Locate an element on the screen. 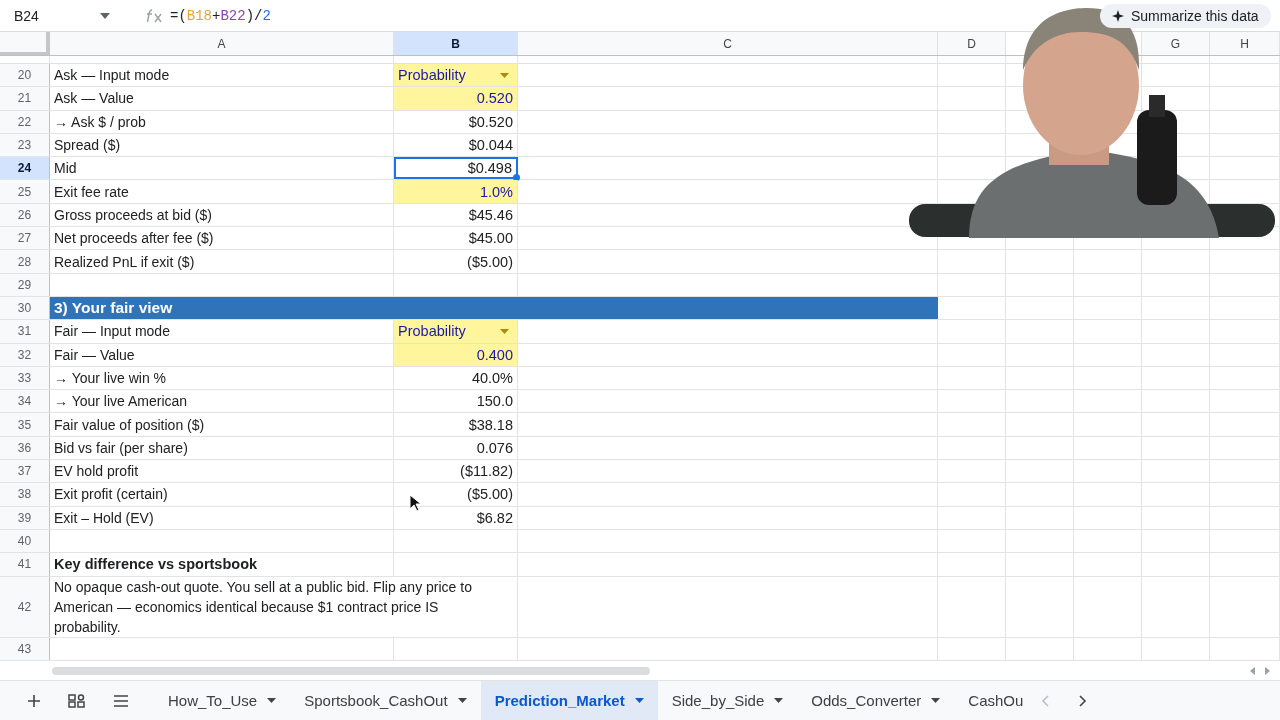 The width and height of the screenshot is (1280, 720). row-number: 25 is located at coordinates (25, 191).